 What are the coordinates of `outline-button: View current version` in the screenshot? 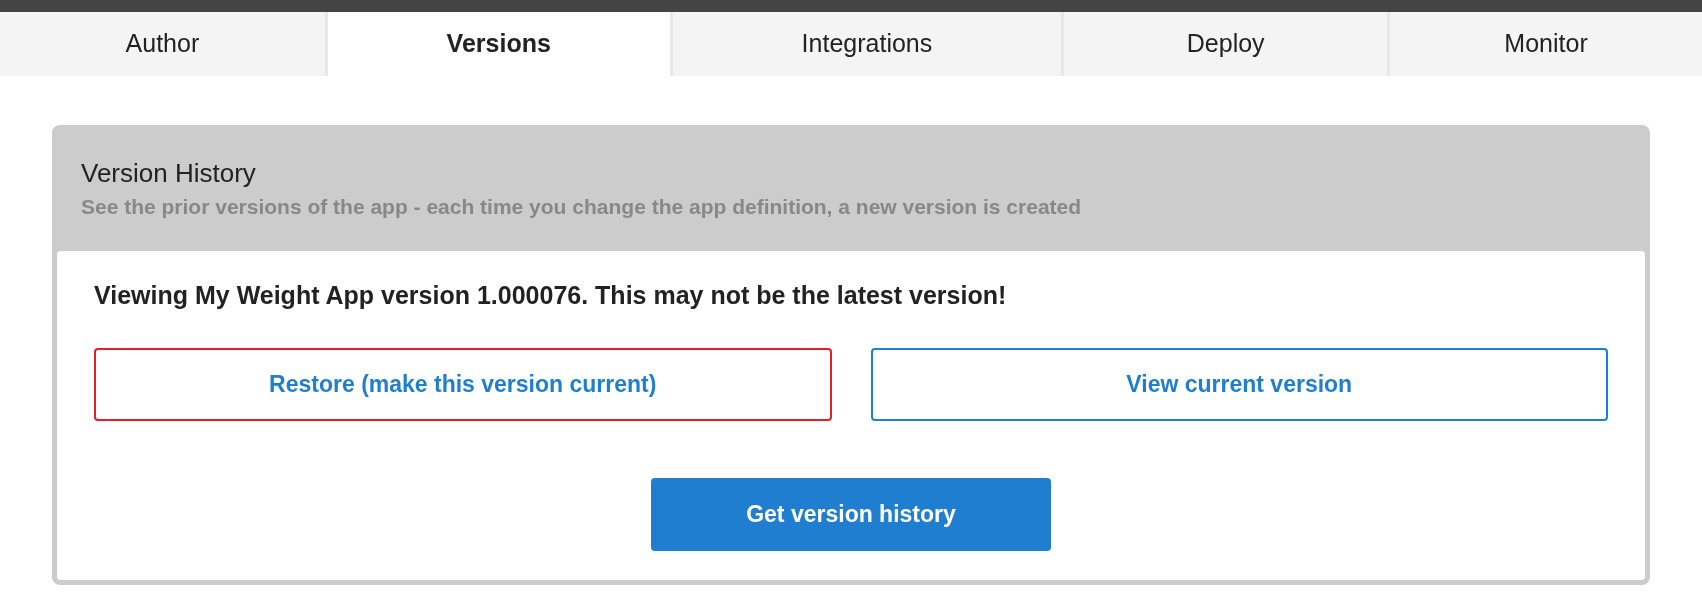 It's located at (1239, 384).